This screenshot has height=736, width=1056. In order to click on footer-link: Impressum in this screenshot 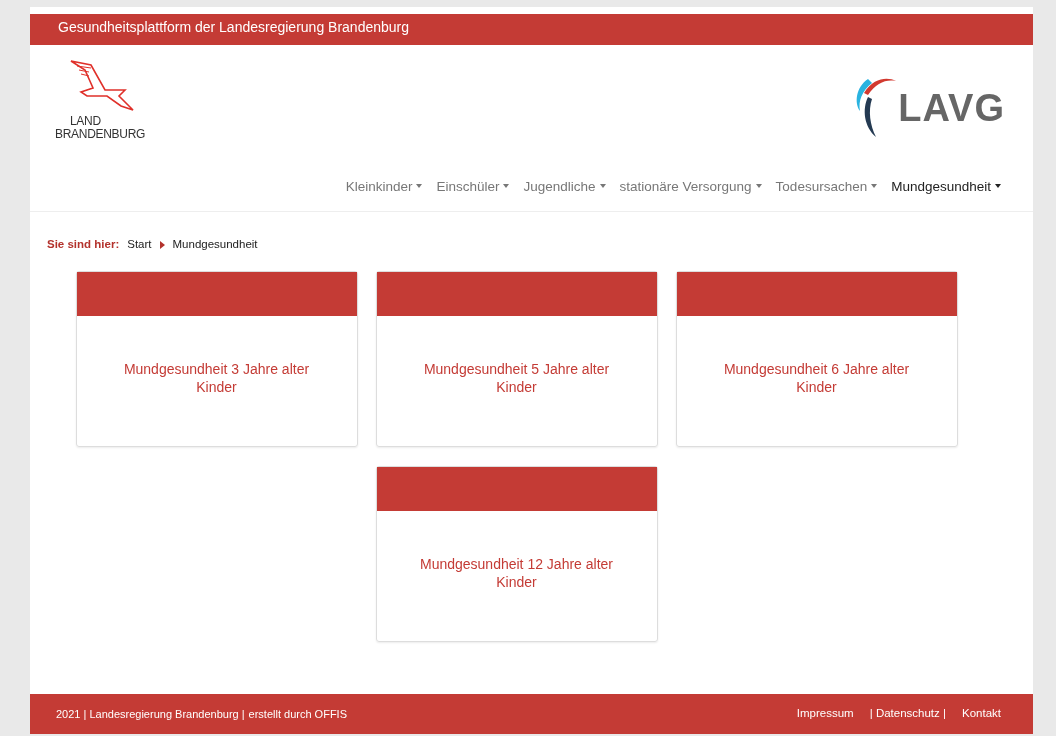, I will do `click(825, 714)`.